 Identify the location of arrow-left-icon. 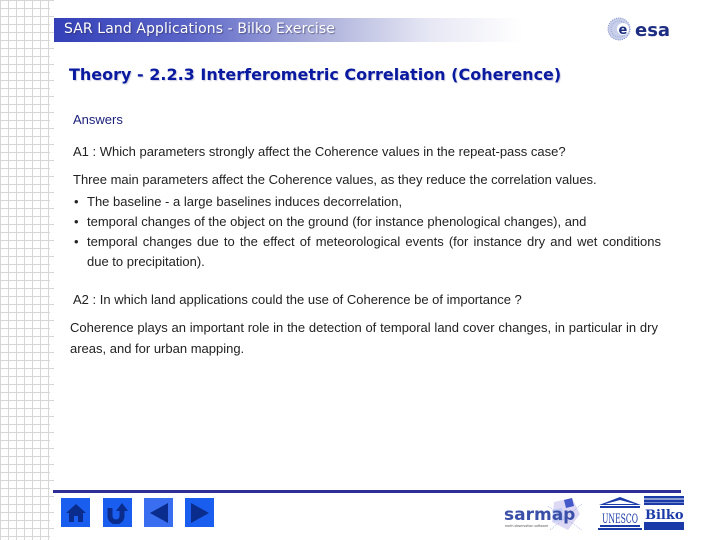
(158, 512).